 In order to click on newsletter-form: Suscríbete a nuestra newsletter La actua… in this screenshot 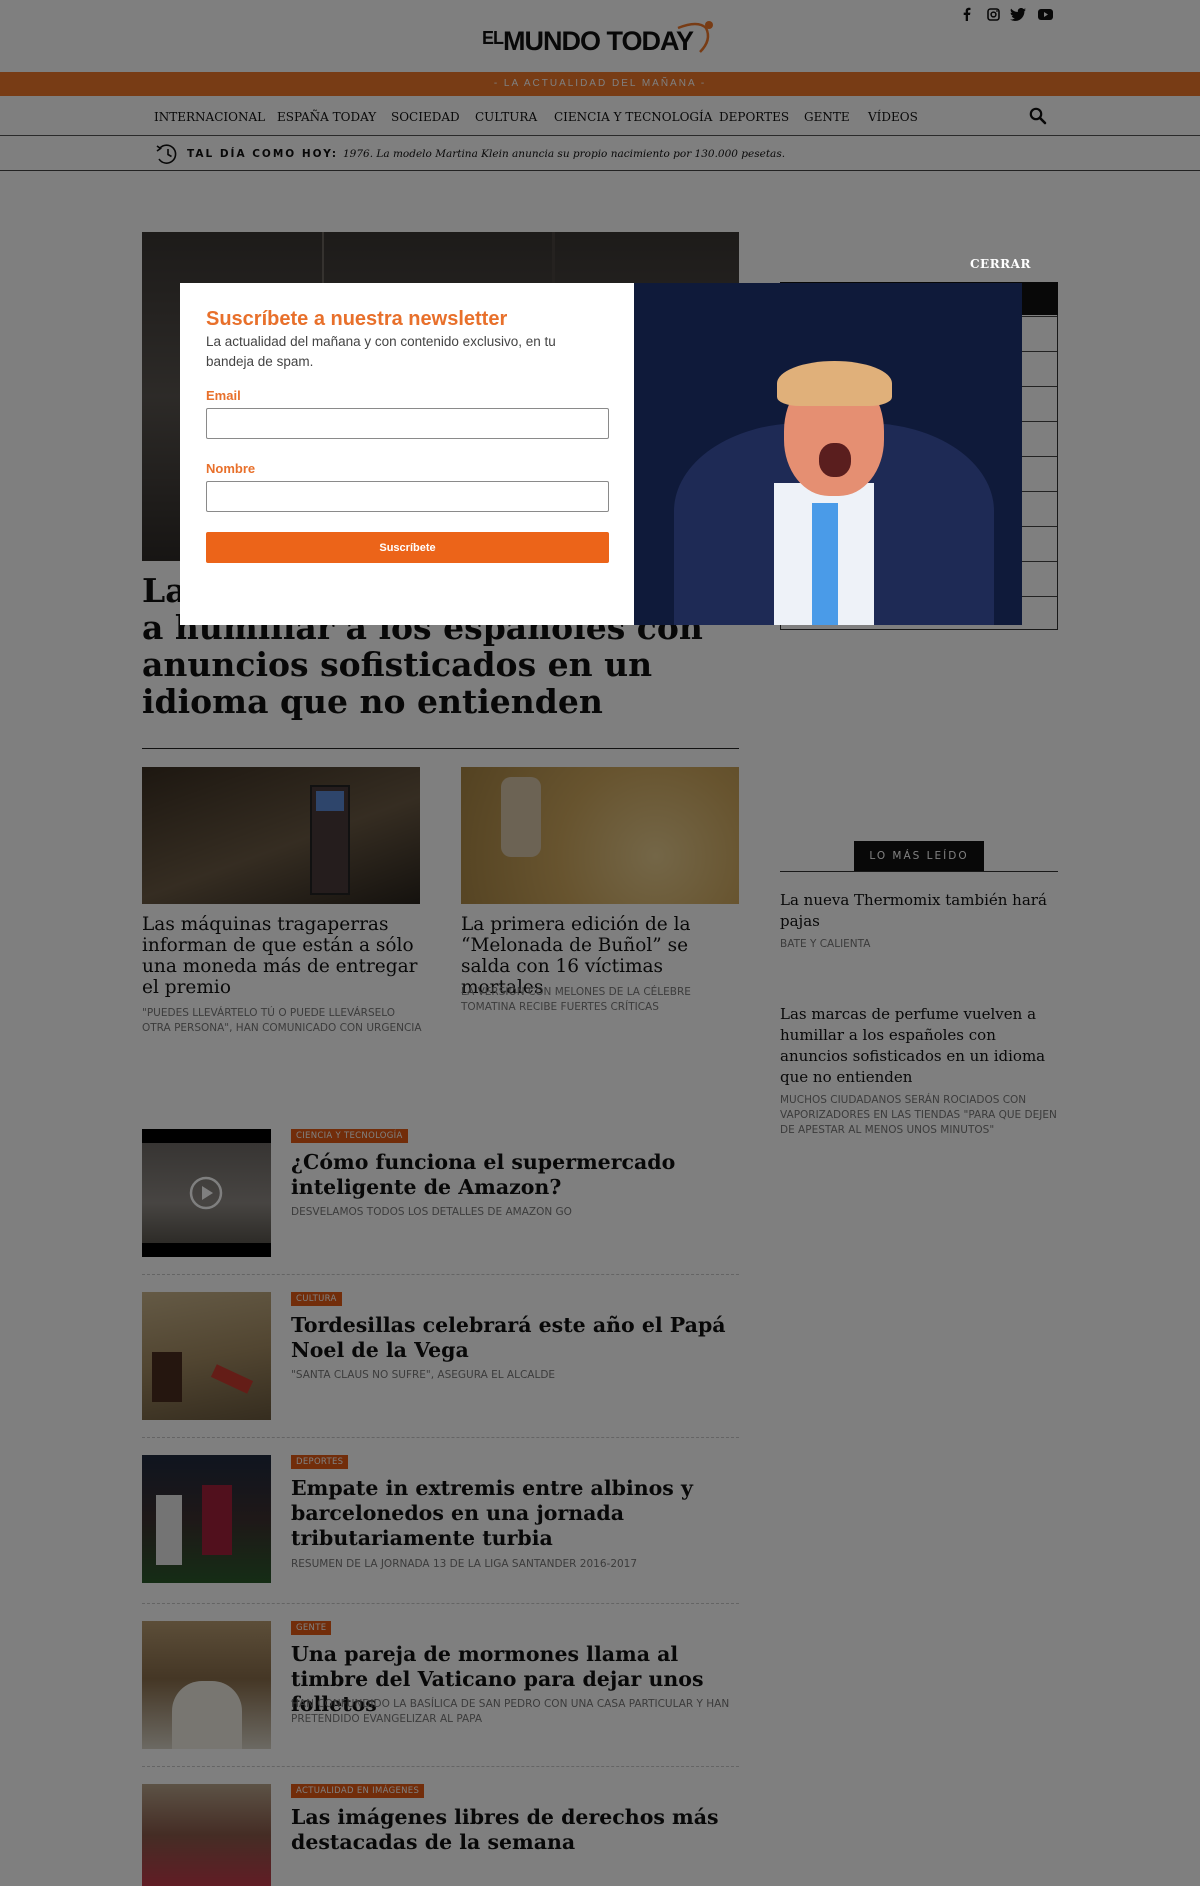, I will do `click(407, 454)`.